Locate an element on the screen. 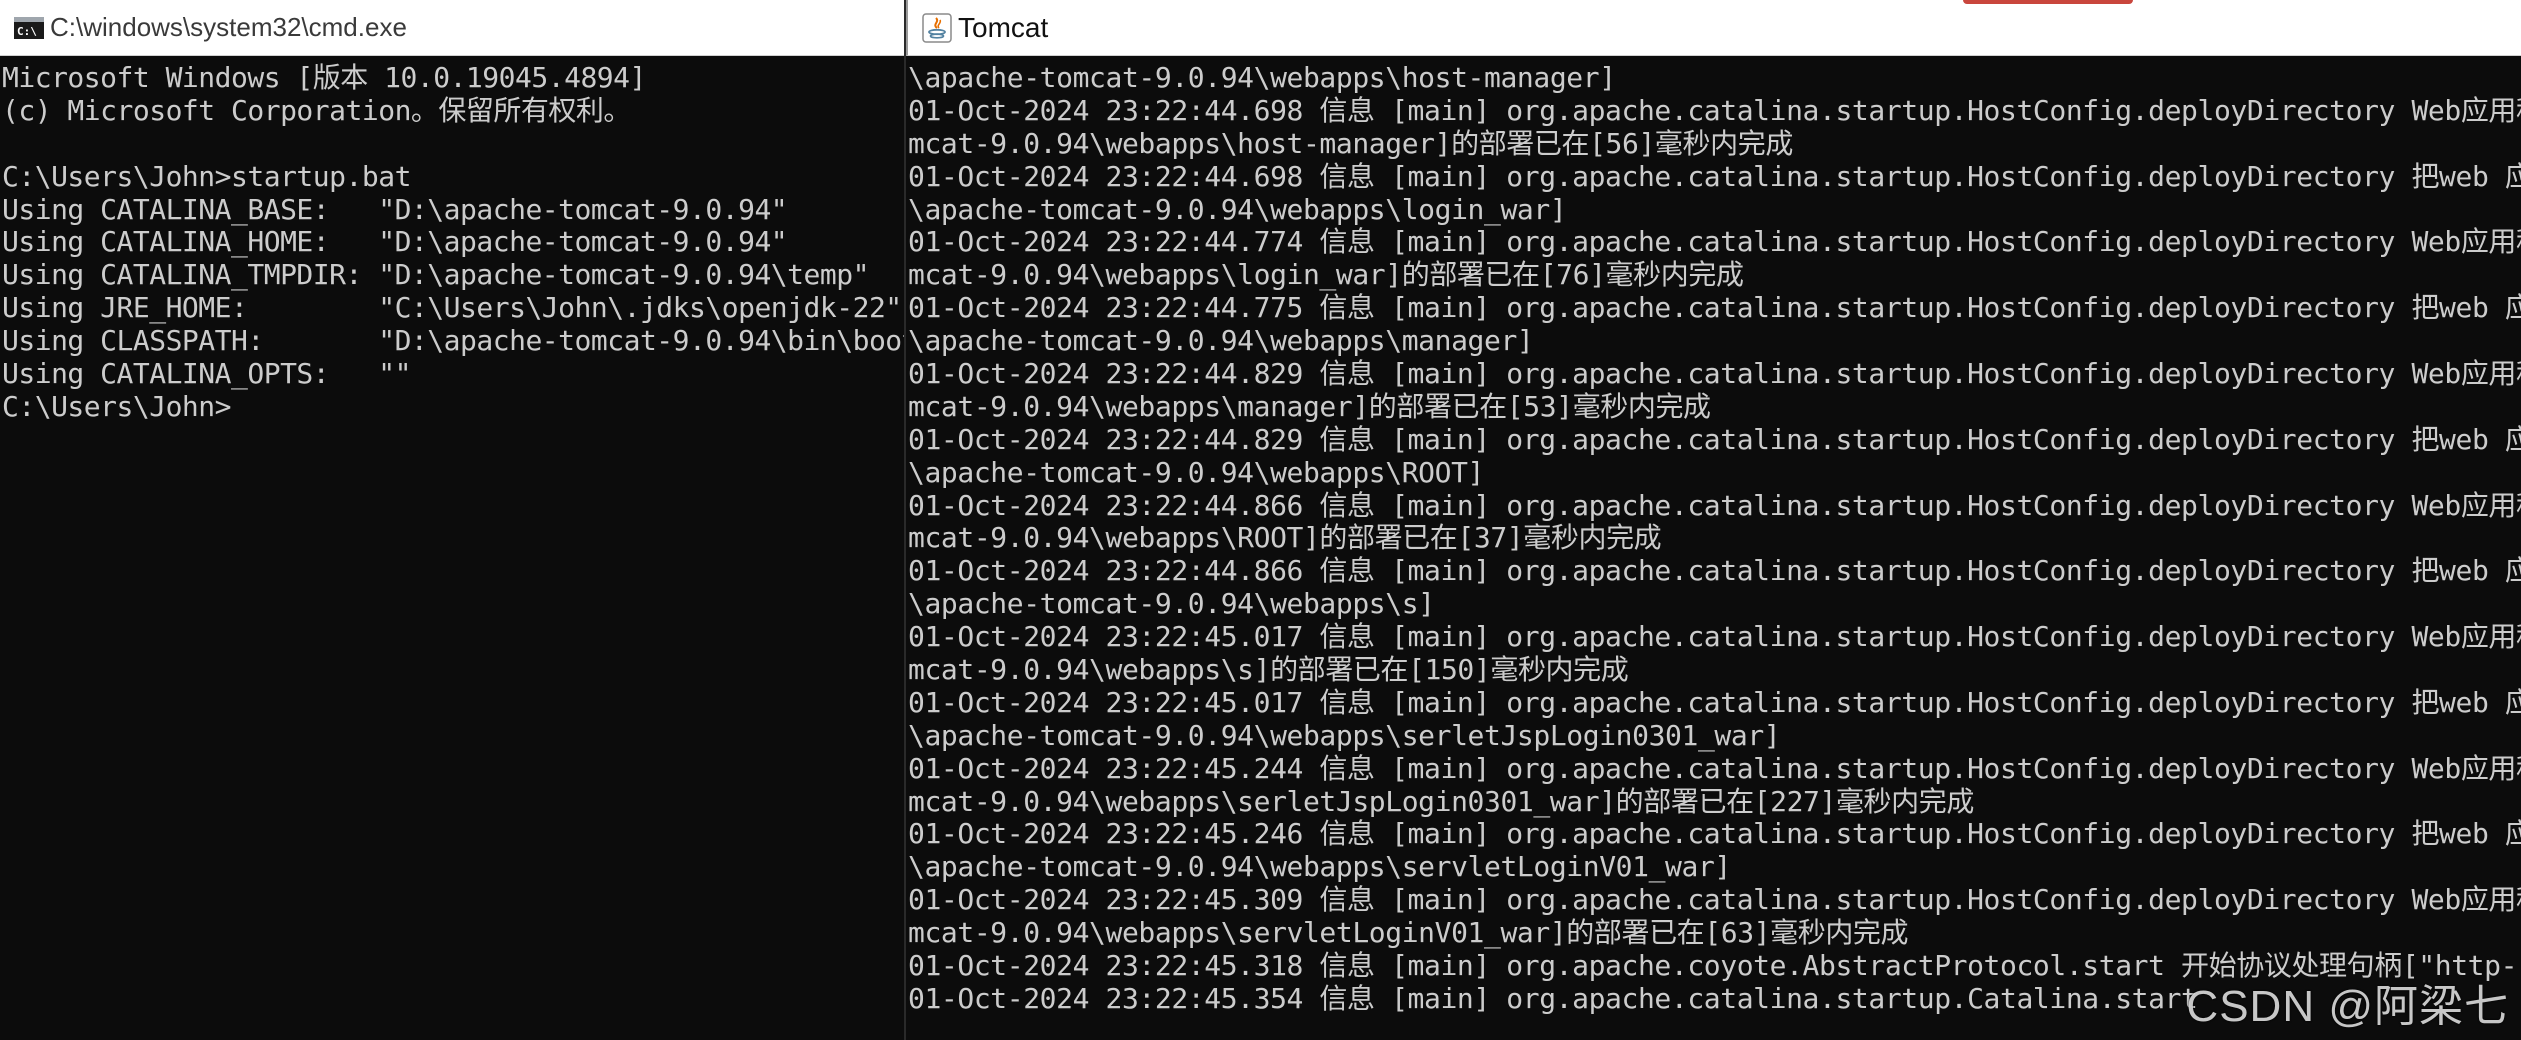  console-line: Microsoft Windows [版本 10.0.19045.4894] is located at coordinates (324, 78).